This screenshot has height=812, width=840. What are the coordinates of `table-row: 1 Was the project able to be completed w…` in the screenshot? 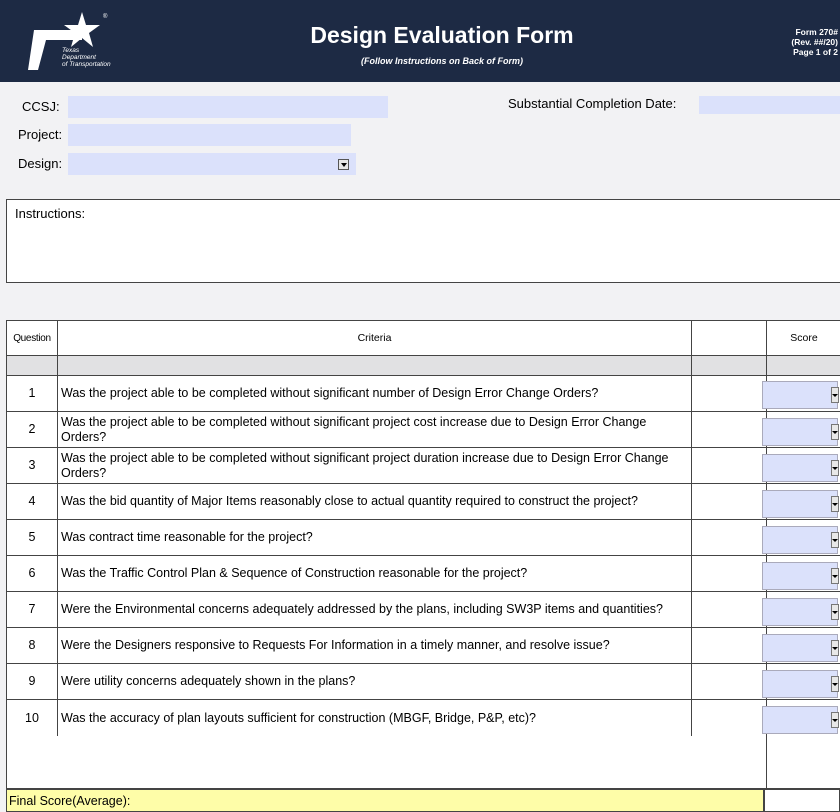 It's located at (423, 394).